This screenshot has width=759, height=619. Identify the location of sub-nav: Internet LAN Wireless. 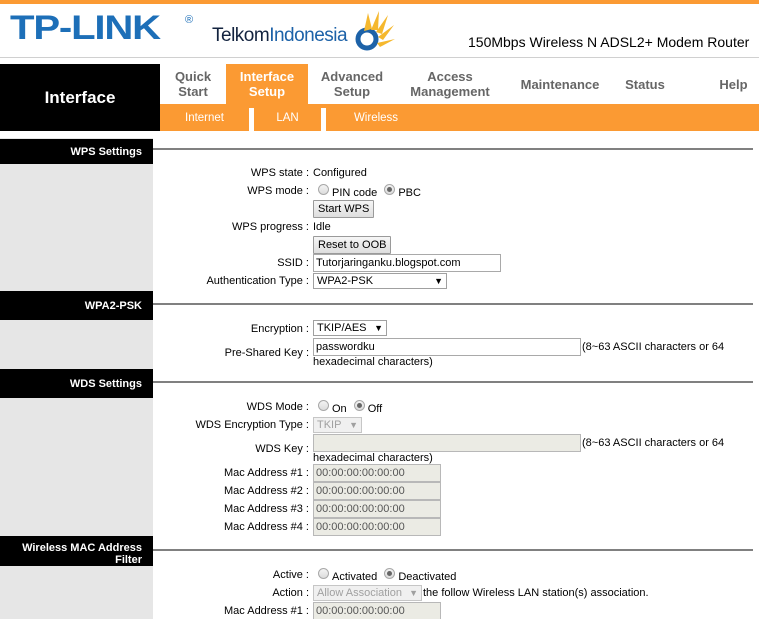
(459, 117).